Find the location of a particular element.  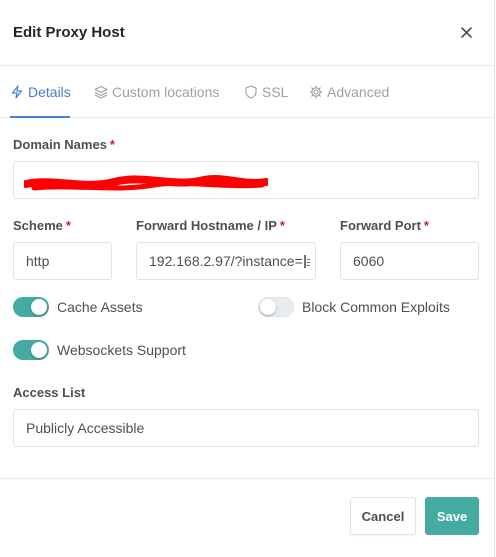

access-list-label: Access List is located at coordinates (49, 392).